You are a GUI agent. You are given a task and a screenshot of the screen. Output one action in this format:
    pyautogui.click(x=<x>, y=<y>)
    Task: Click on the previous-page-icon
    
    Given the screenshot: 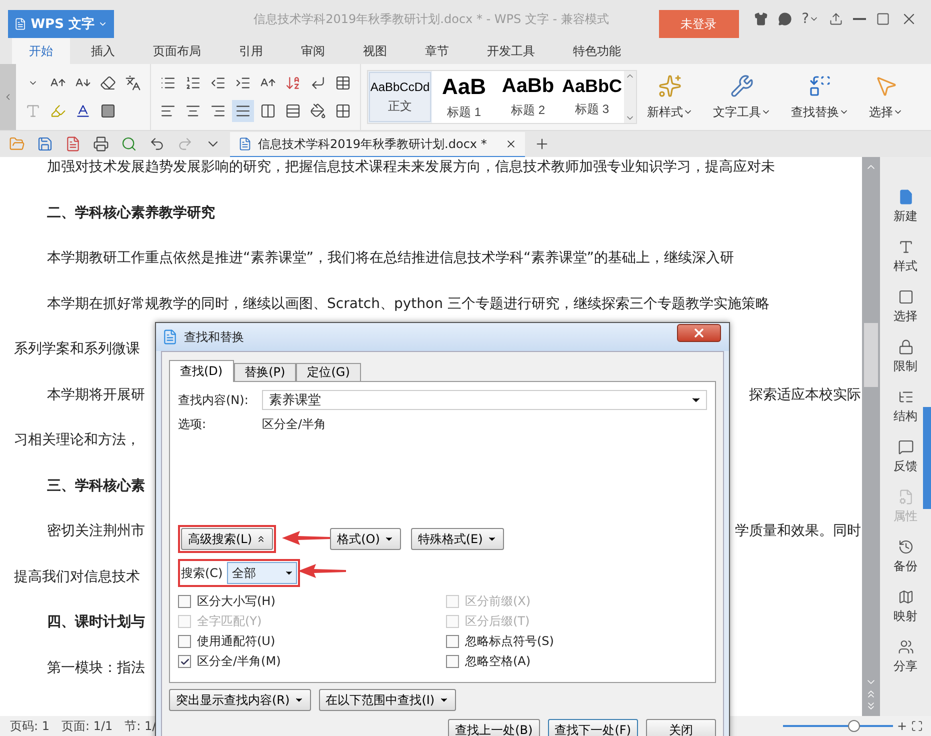 What is the action you would take?
    pyautogui.click(x=871, y=694)
    